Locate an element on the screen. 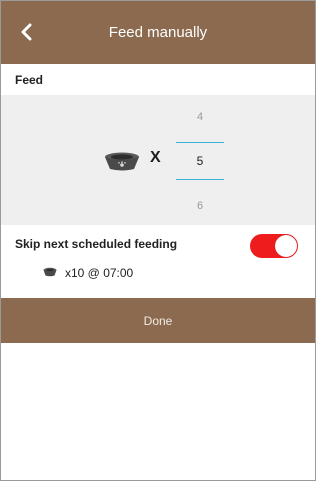 The height and width of the screenshot is (481, 320). feed-label: Feed is located at coordinates (29, 79).